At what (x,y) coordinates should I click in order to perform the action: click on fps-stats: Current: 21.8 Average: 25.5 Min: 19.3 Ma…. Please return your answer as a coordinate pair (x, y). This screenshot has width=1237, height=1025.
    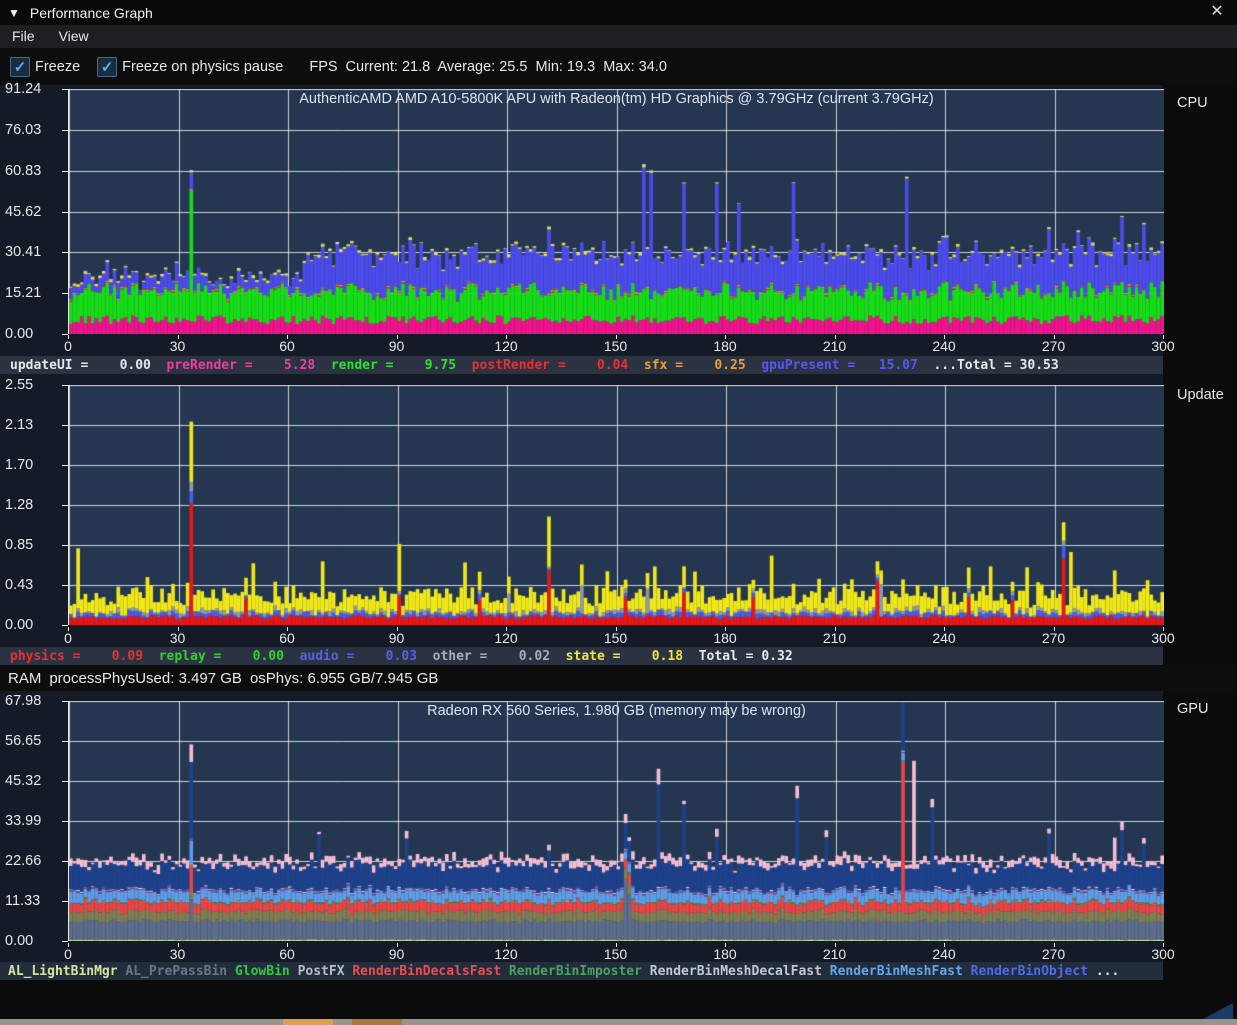
    Looking at the image, I should click on (506, 66).